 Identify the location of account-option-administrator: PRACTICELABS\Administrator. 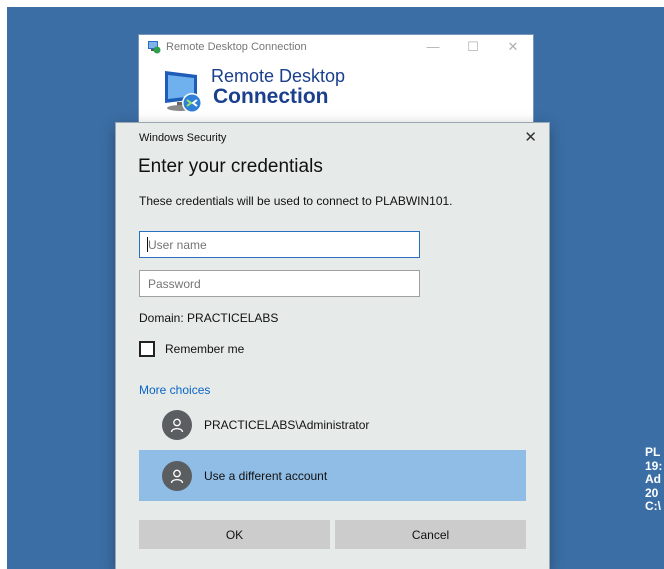
(332, 424).